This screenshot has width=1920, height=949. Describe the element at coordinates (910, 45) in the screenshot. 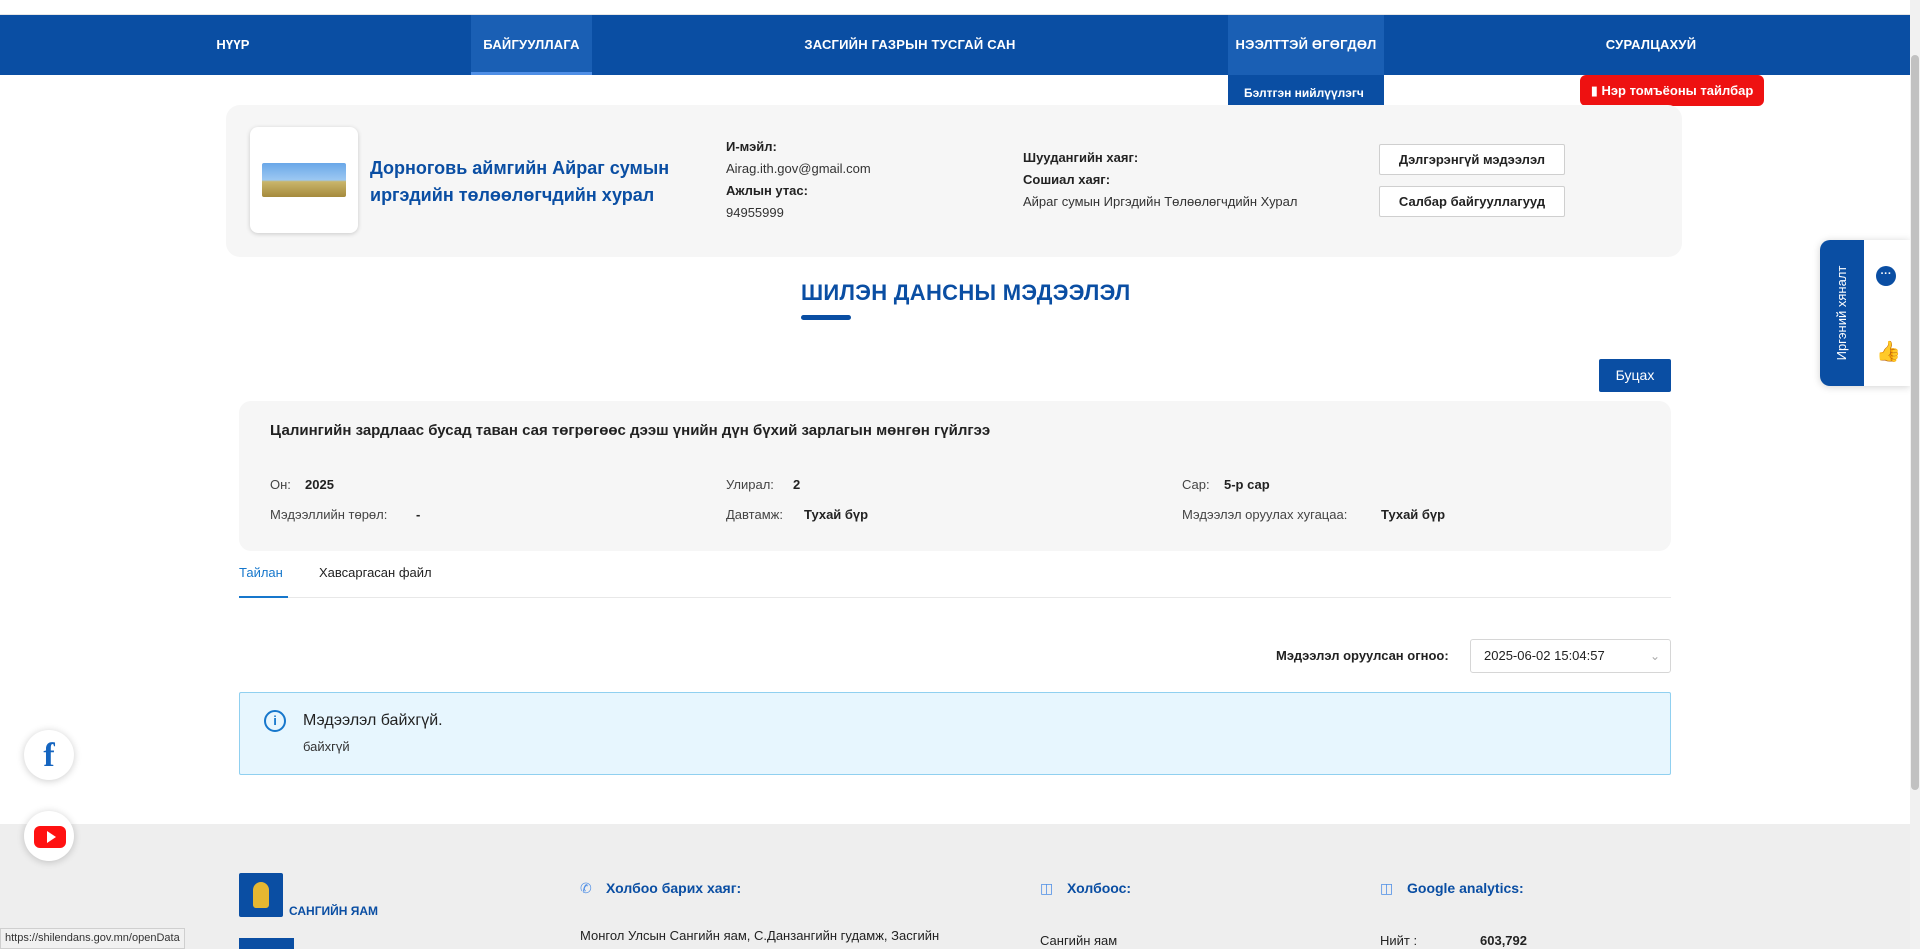

I see `nav-item-gov-special-fund: ЗАСГИЙН ГАЗРЫН ТУСГАЙ САН` at that location.